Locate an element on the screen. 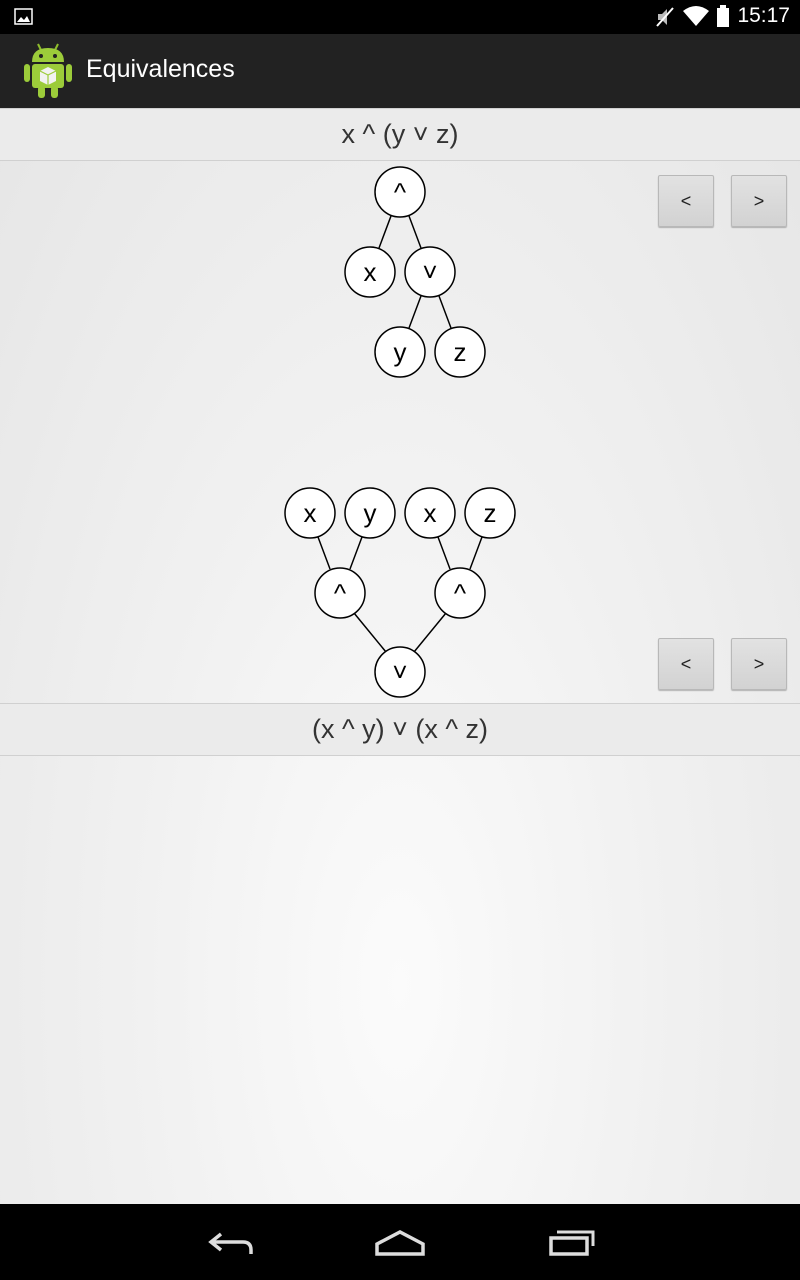 The image size is (800, 1280). top-next-button: > is located at coordinates (759, 201).